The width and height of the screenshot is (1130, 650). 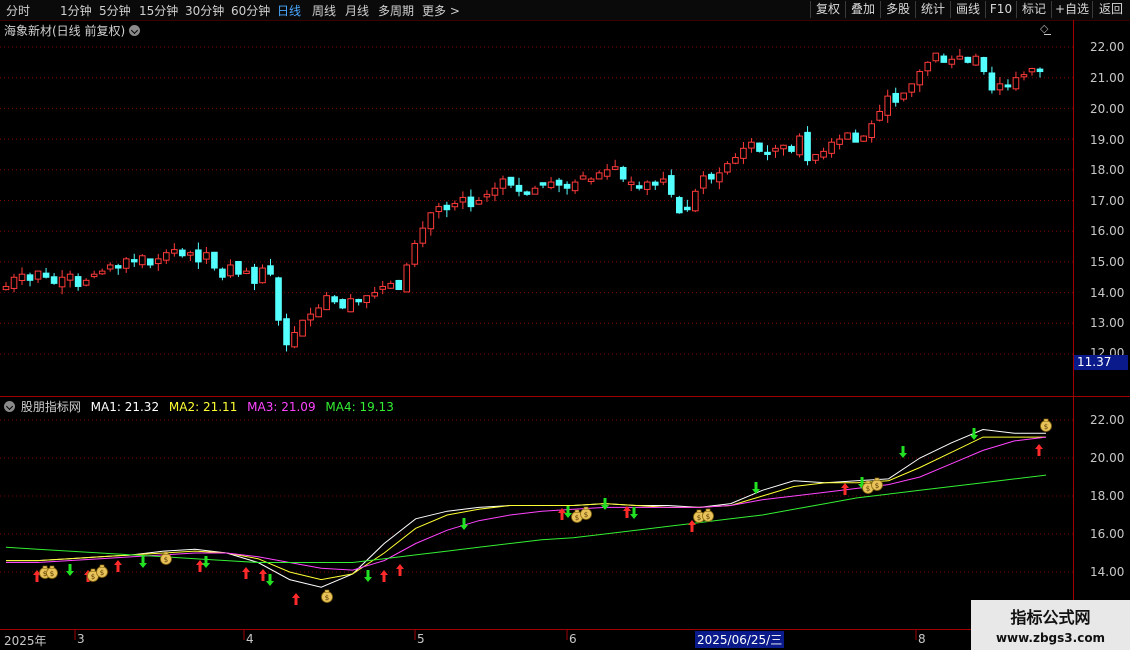 I want to click on pane-separator, so click(x=565, y=396).